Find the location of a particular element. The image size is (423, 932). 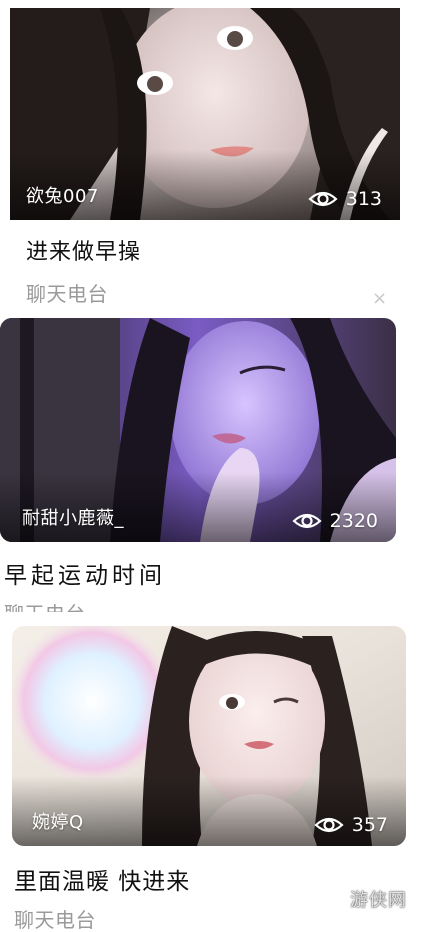

view-count: 313 is located at coordinates (345, 199).